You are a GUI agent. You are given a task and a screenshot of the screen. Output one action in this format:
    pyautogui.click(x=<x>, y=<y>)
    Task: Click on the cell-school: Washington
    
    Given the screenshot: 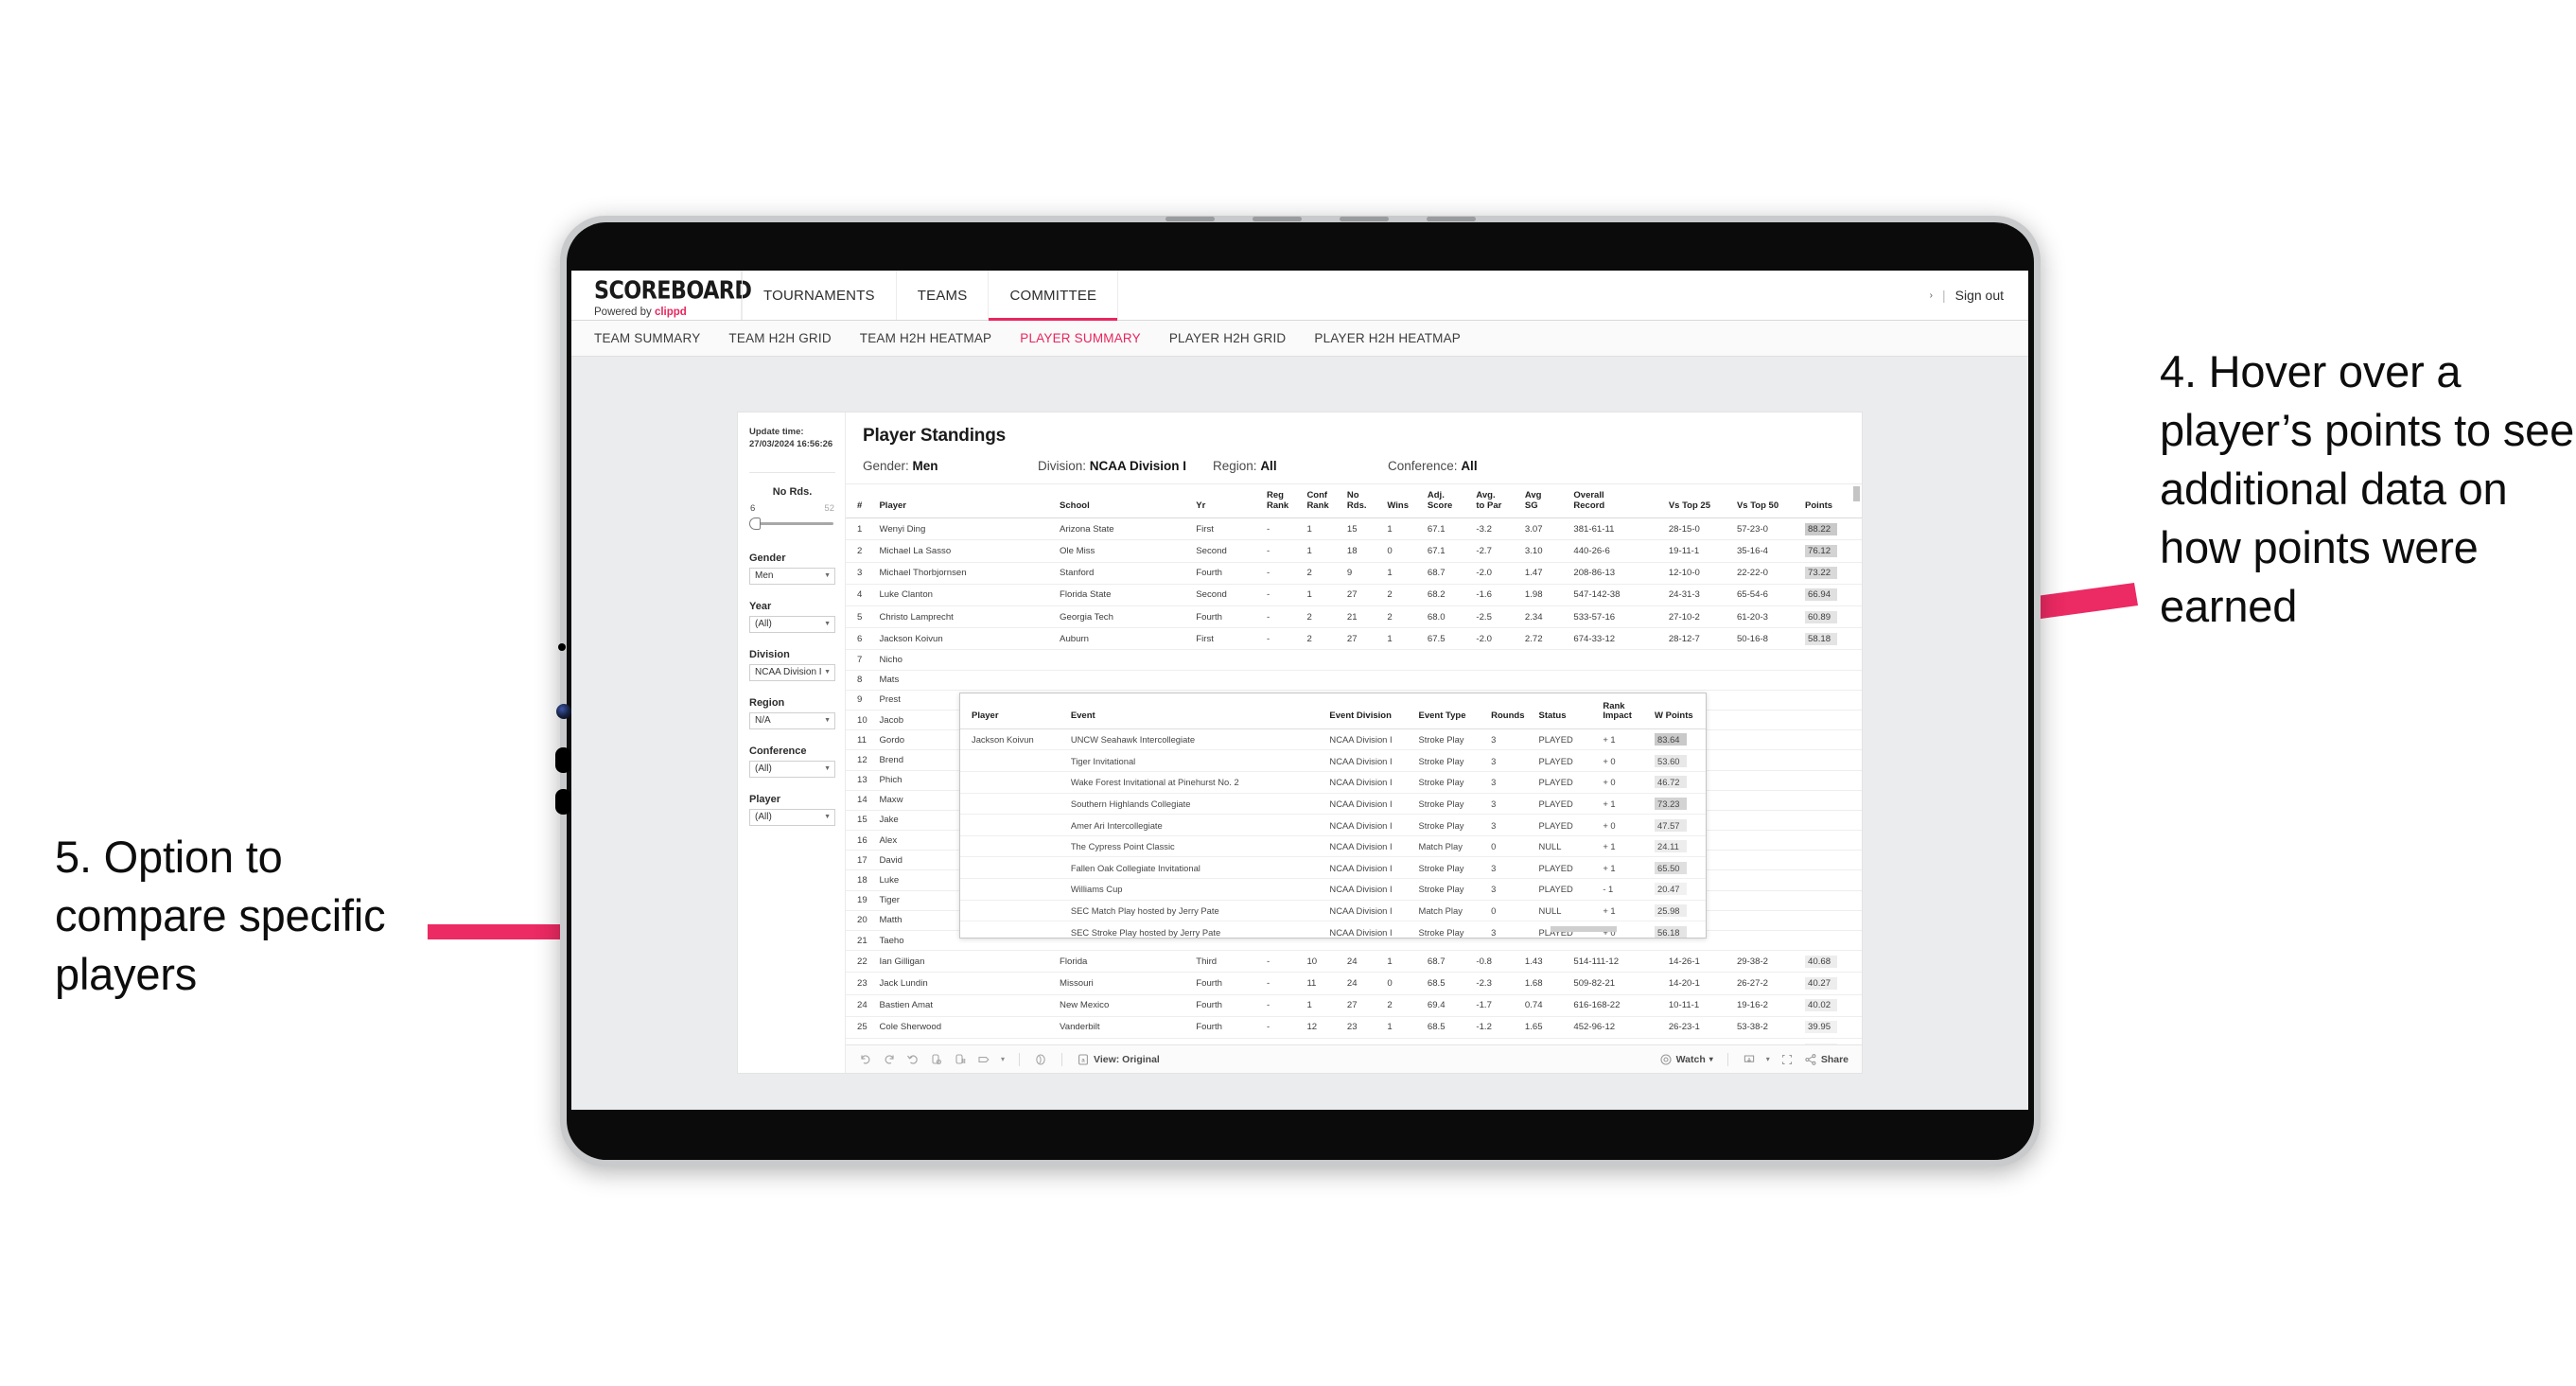 What is the action you would take?
    pyautogui.click(x=1127, y=1041)
    